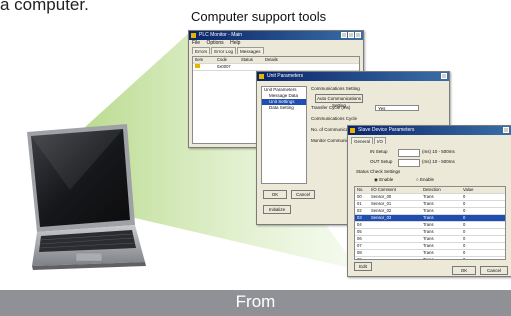 Image resolution: width=511 pixels, height=316 pixels. What do you see at coordinates (89, 257) in the screenshot?
I see `laptop-touchpad` at bounding box center [89, 257].